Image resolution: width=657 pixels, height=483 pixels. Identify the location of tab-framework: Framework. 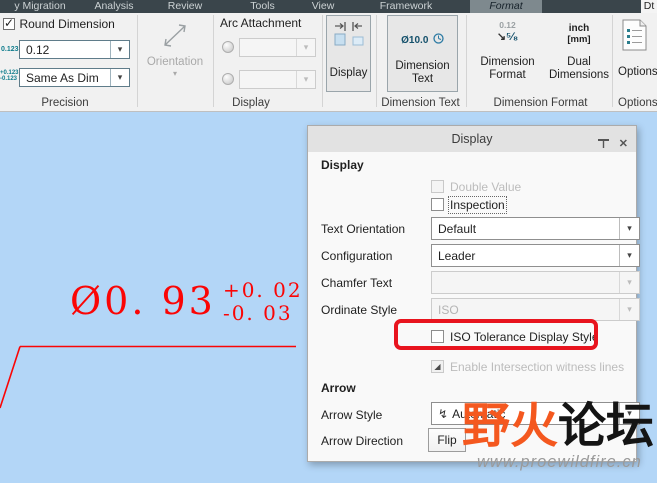
(406, 6).